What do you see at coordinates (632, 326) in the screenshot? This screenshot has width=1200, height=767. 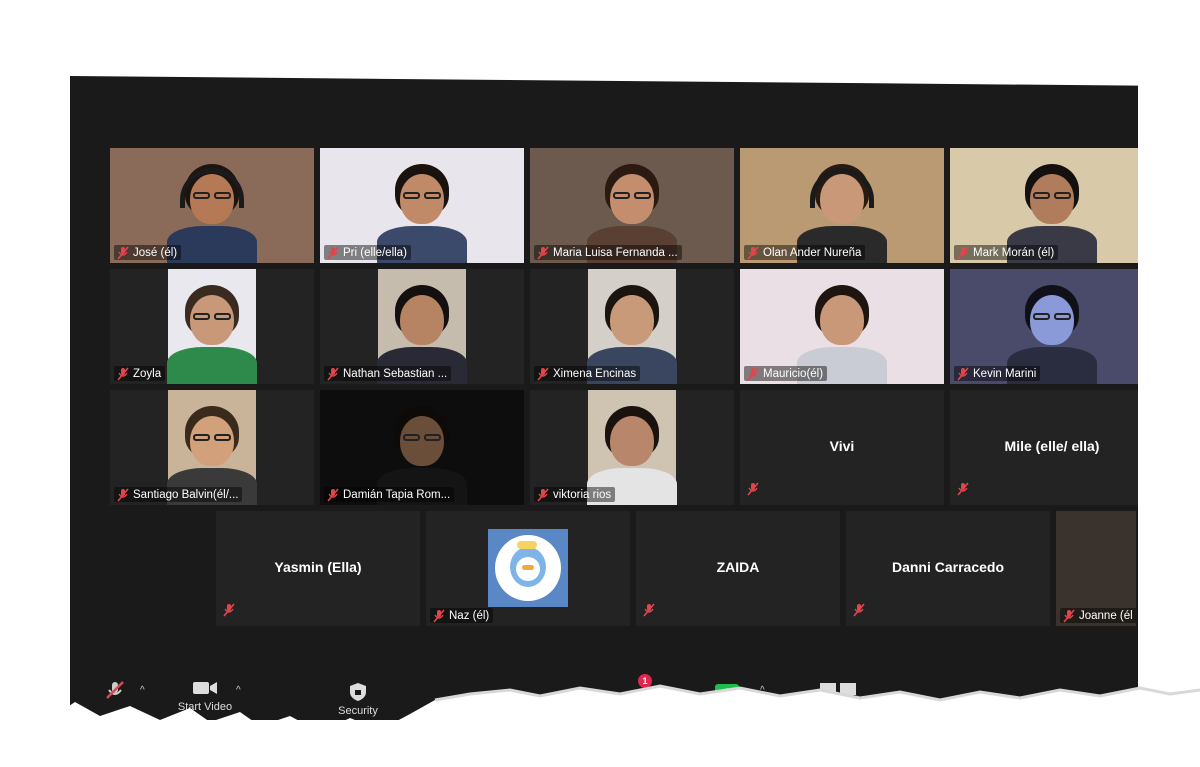 I see `participant-tile: Ximena Encinas` at bounding box center [632, 326].